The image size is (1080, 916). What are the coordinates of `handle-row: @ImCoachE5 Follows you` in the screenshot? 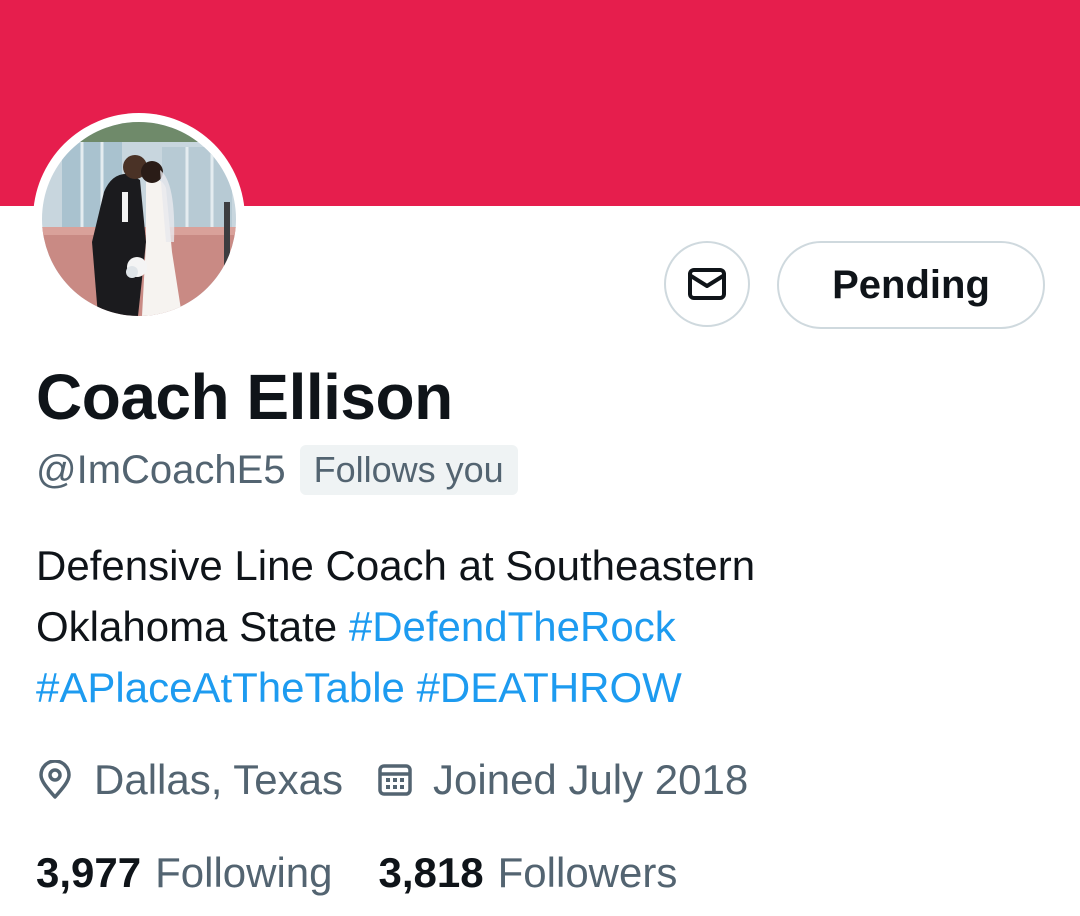 It's located at (277, 470).